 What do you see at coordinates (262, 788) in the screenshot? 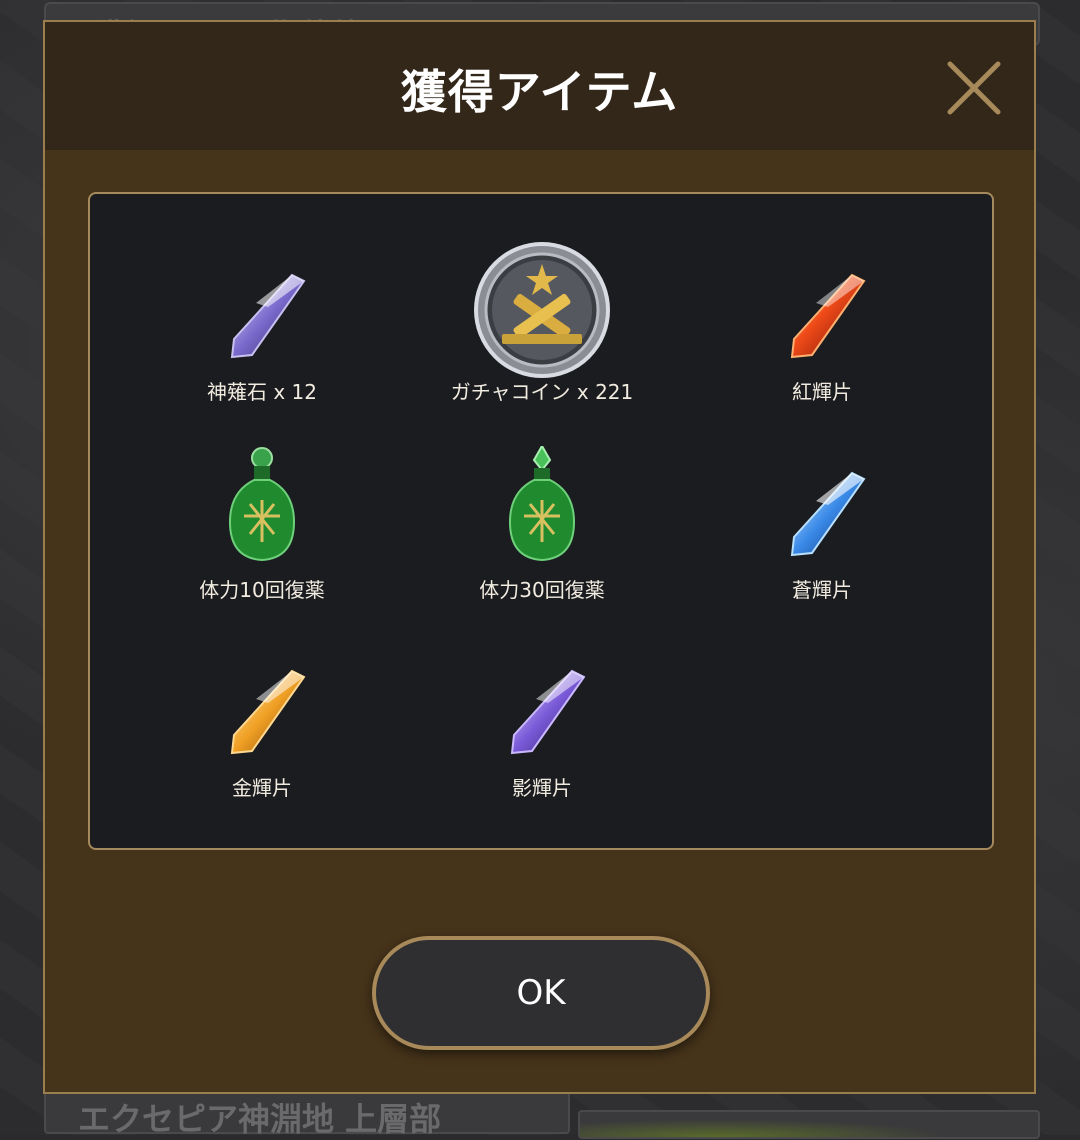
I see `item-label: 金輝片` at bounding box center [262, 788].